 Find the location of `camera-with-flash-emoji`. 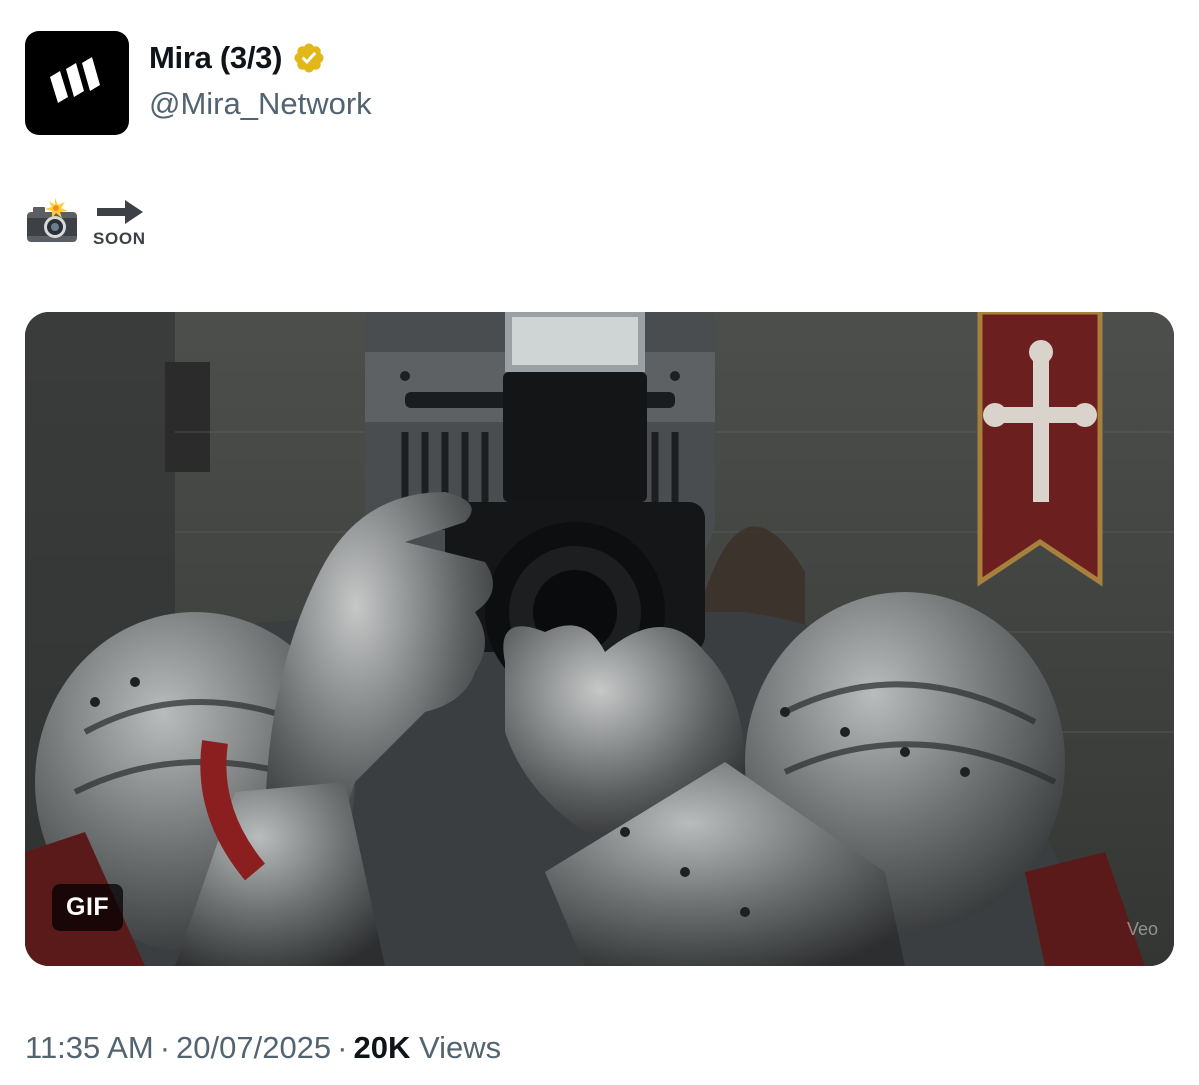

camera-with-flash-emoji is located at coordinates (52, 220).